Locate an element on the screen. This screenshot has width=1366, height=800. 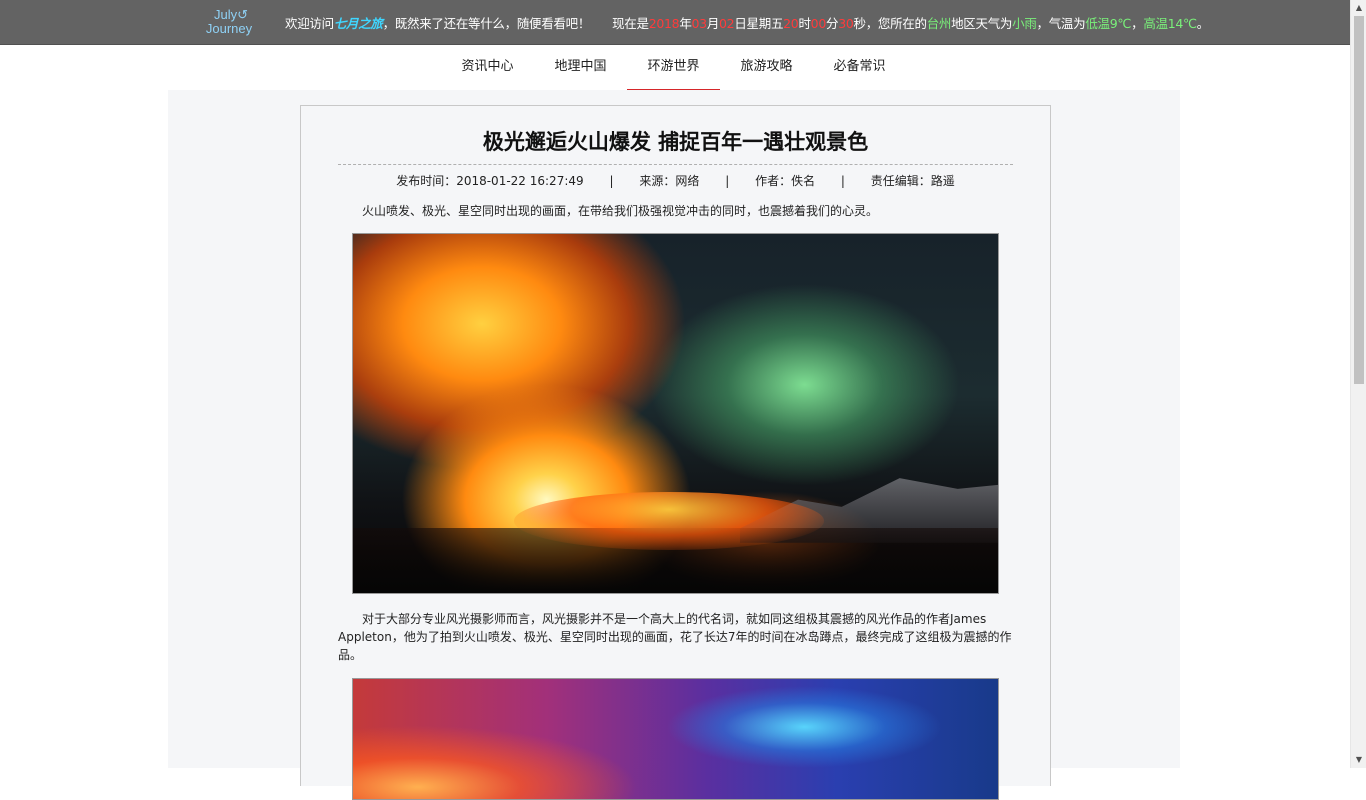
nav-item-world-travel: 环游世界 is located at coordinates (673, 68).